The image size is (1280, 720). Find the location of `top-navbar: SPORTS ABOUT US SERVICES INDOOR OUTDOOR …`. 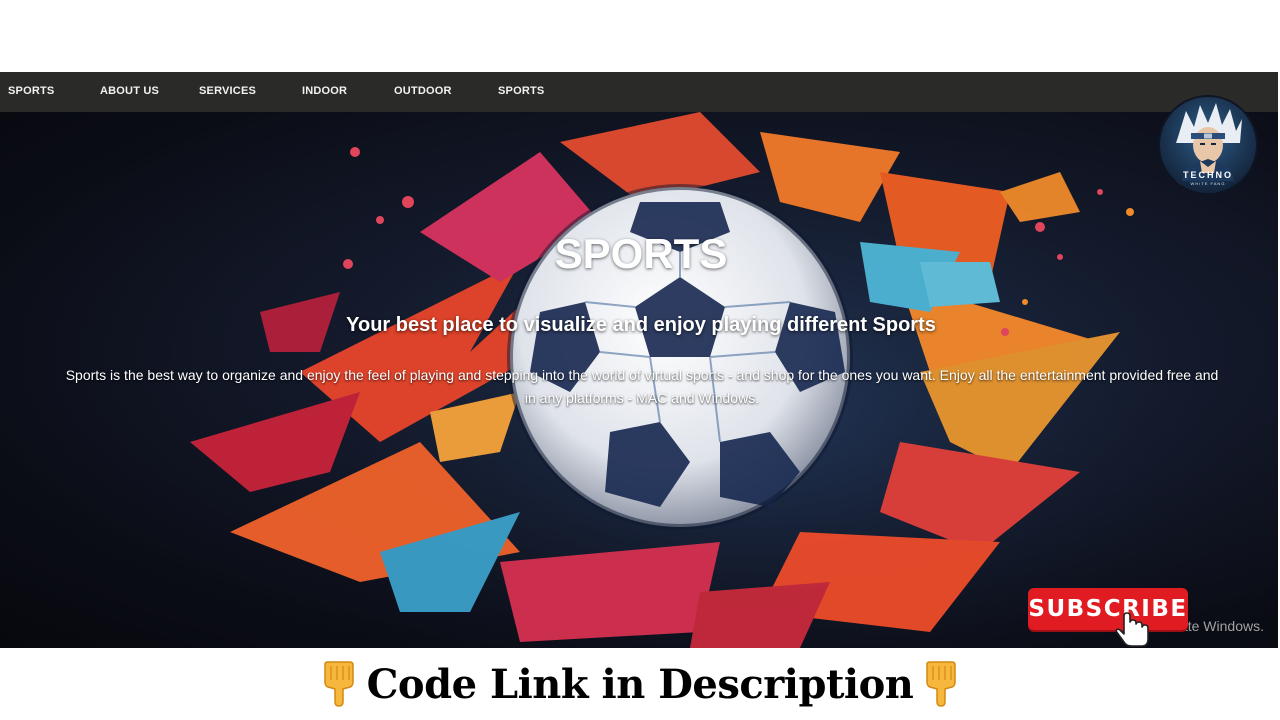

top-navbar: SPORTS ABOUT US SERVICES INDOOR OUTDOOR … is located at coordinates (639, 92).